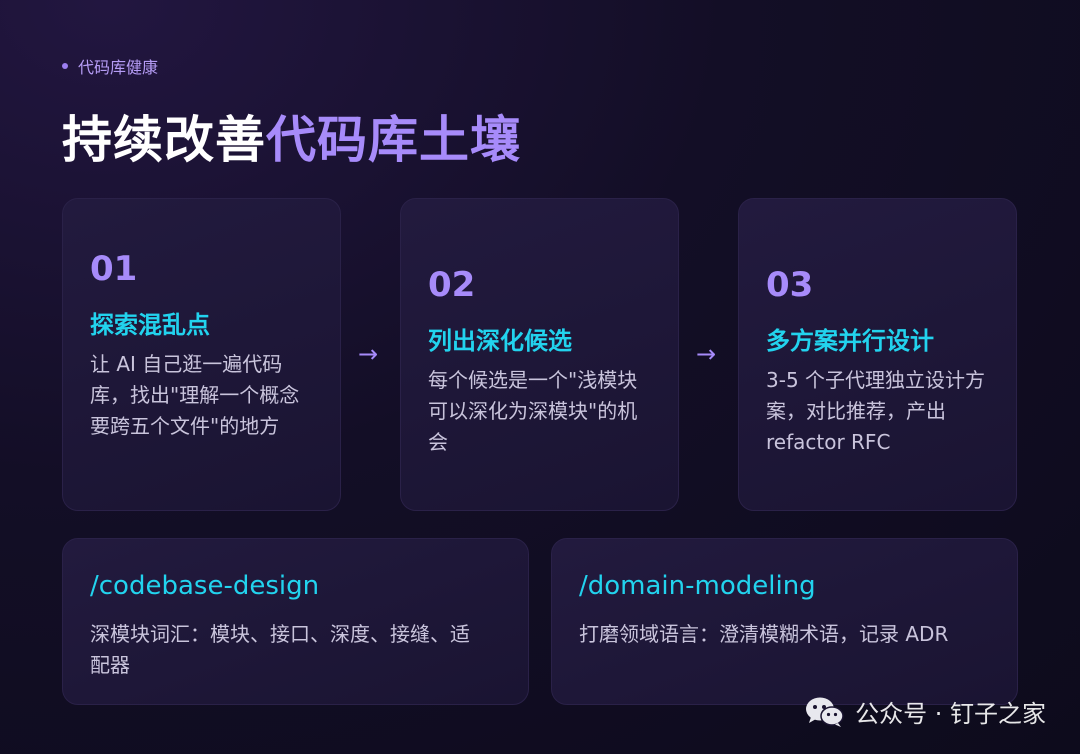 This screenshot has height=754, width=1080. Describe the element at coordinates (850, 341) in the screenshot. I see `step-heading: 多方案并行设计` at that location.